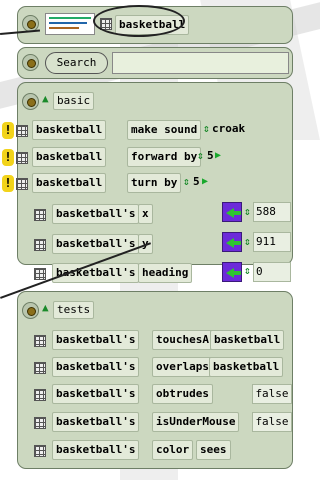  What do you see at coordinates (76, 63) in the screenshot?
I see `search-button: Search` at bounding box center [76, 63].